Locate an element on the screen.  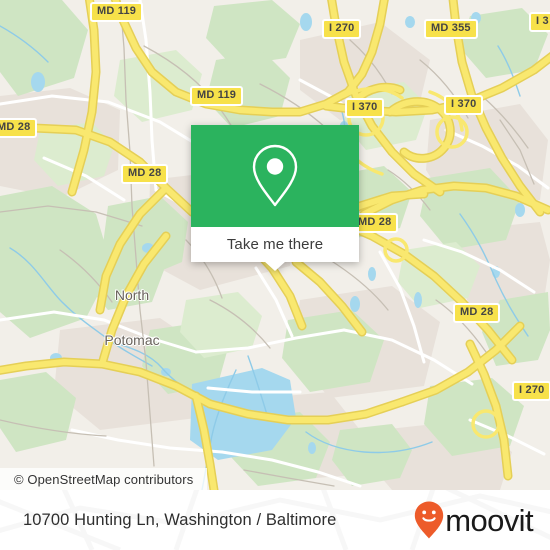
popup-icon-area is located at coordinates (275, 176).